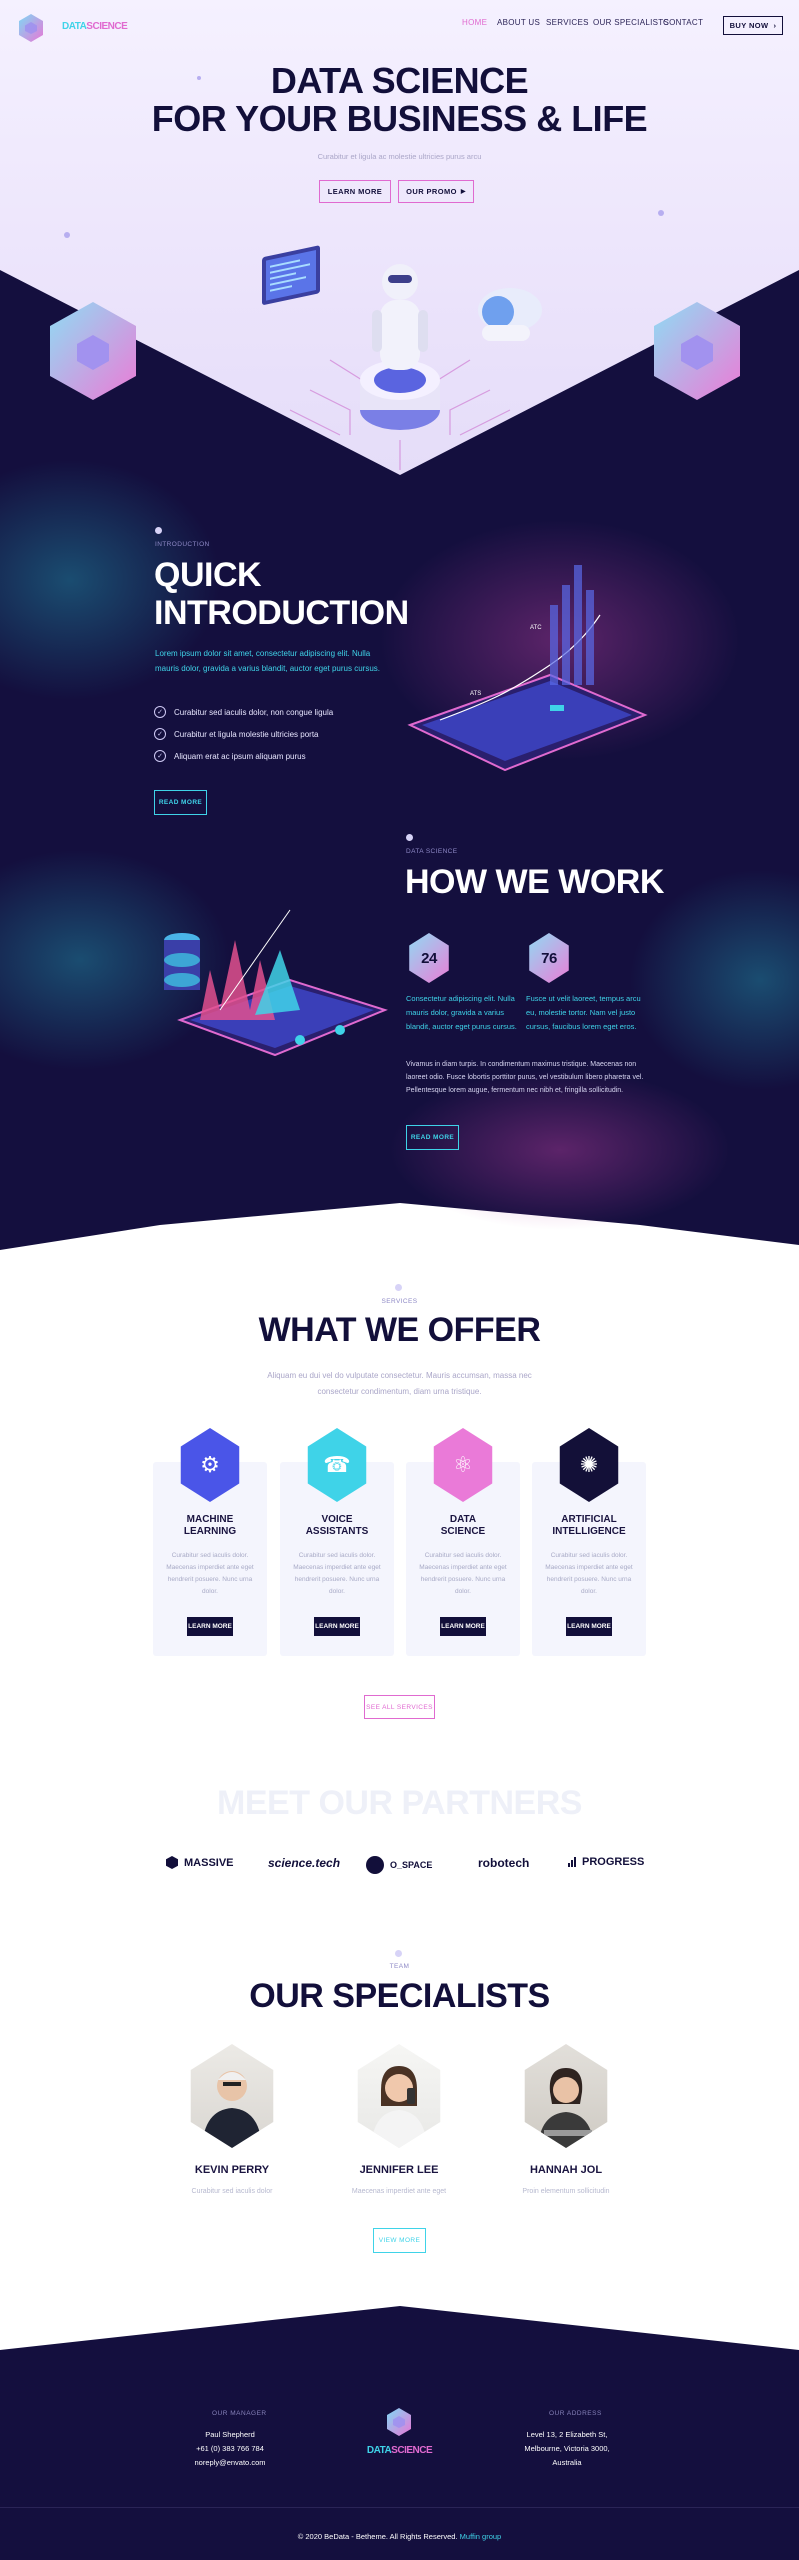 The image size is (799, 2560). Describe the element at coordinates (107, 26) in the screenshot. I see `brand-part2: SCIENCE` at that location.